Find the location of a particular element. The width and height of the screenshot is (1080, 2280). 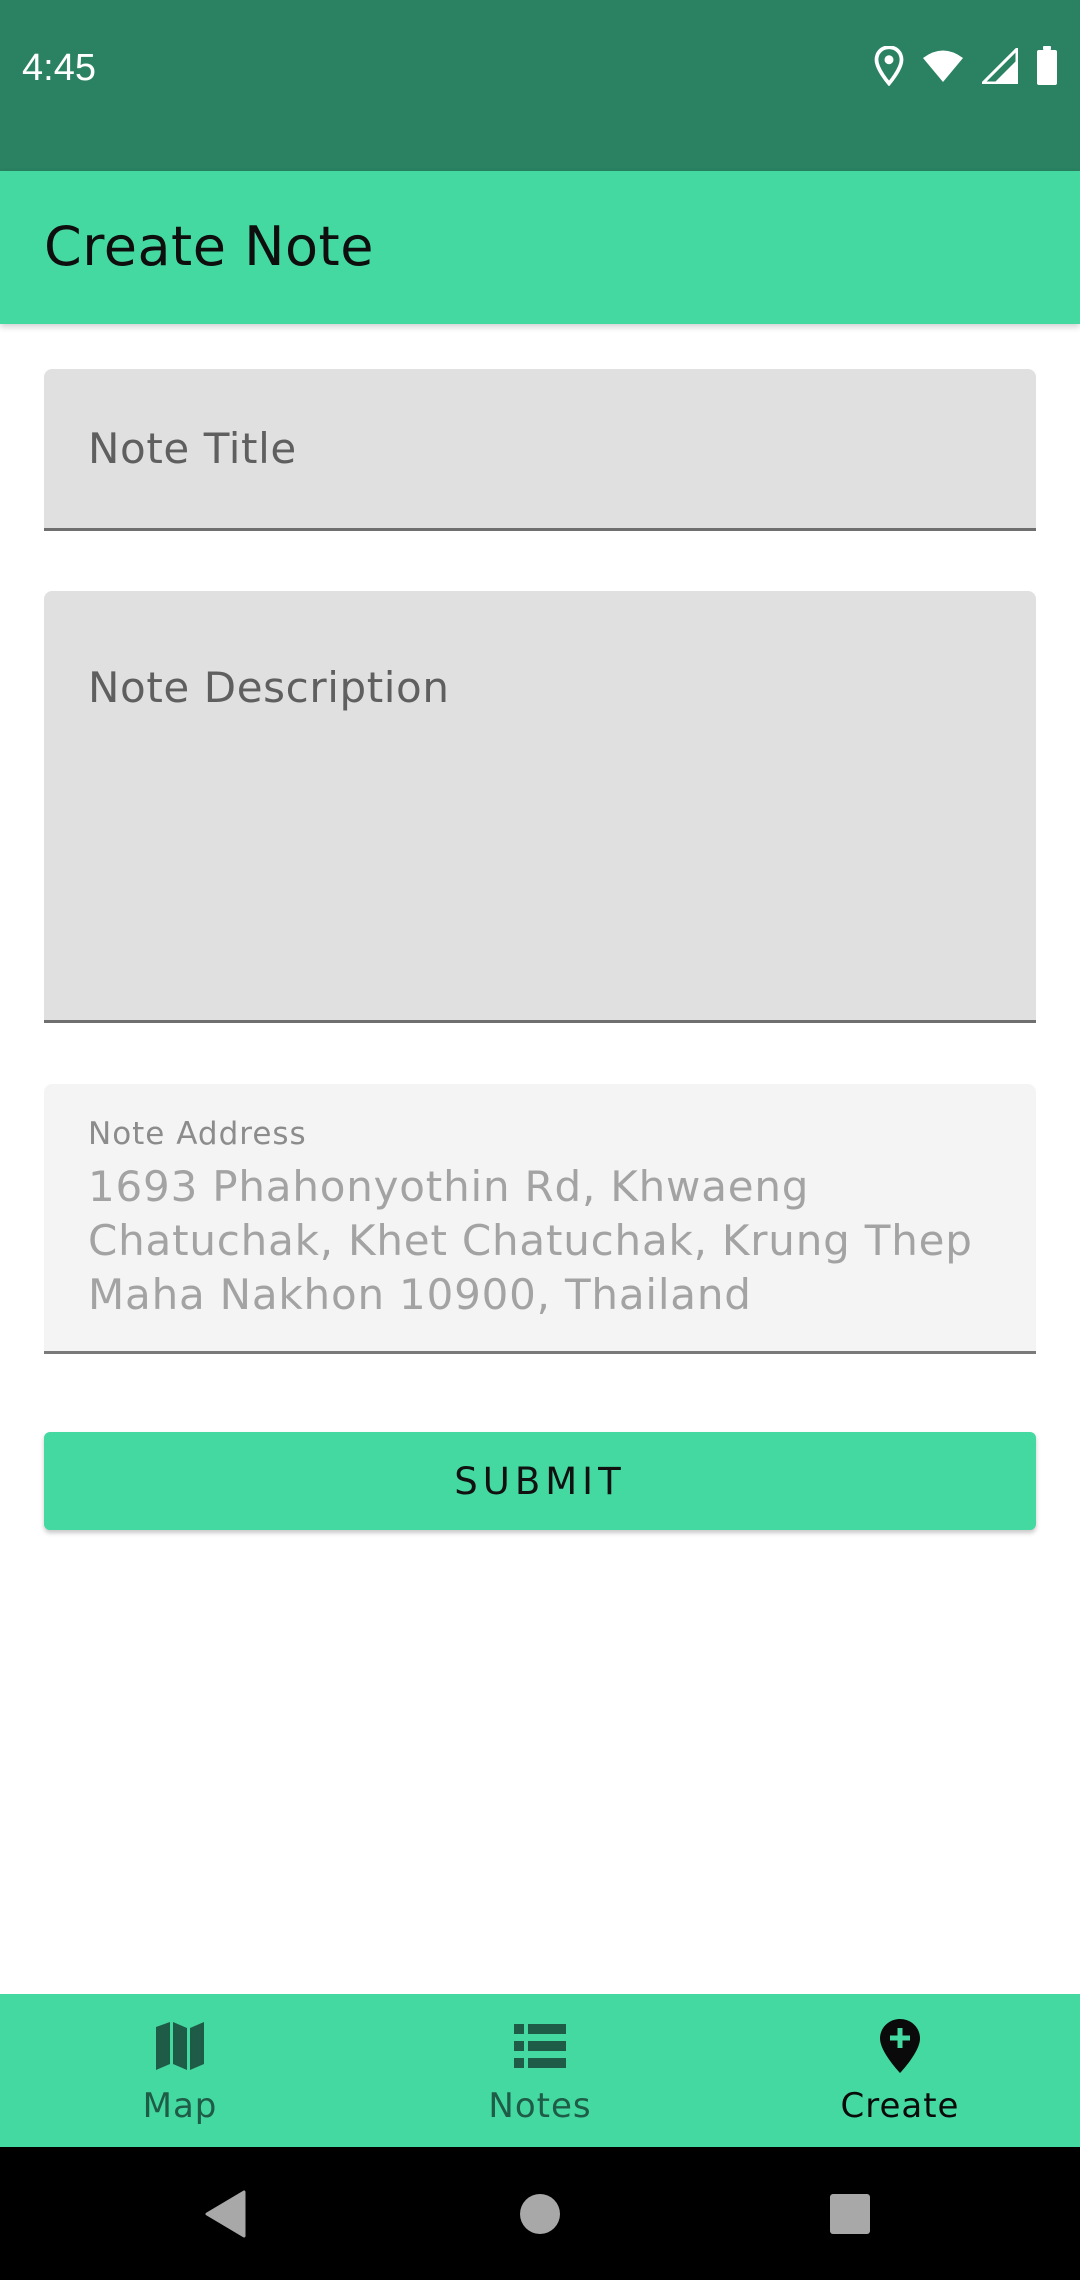

nav-item-notes: Notes is located at coordinates (540, 2070).